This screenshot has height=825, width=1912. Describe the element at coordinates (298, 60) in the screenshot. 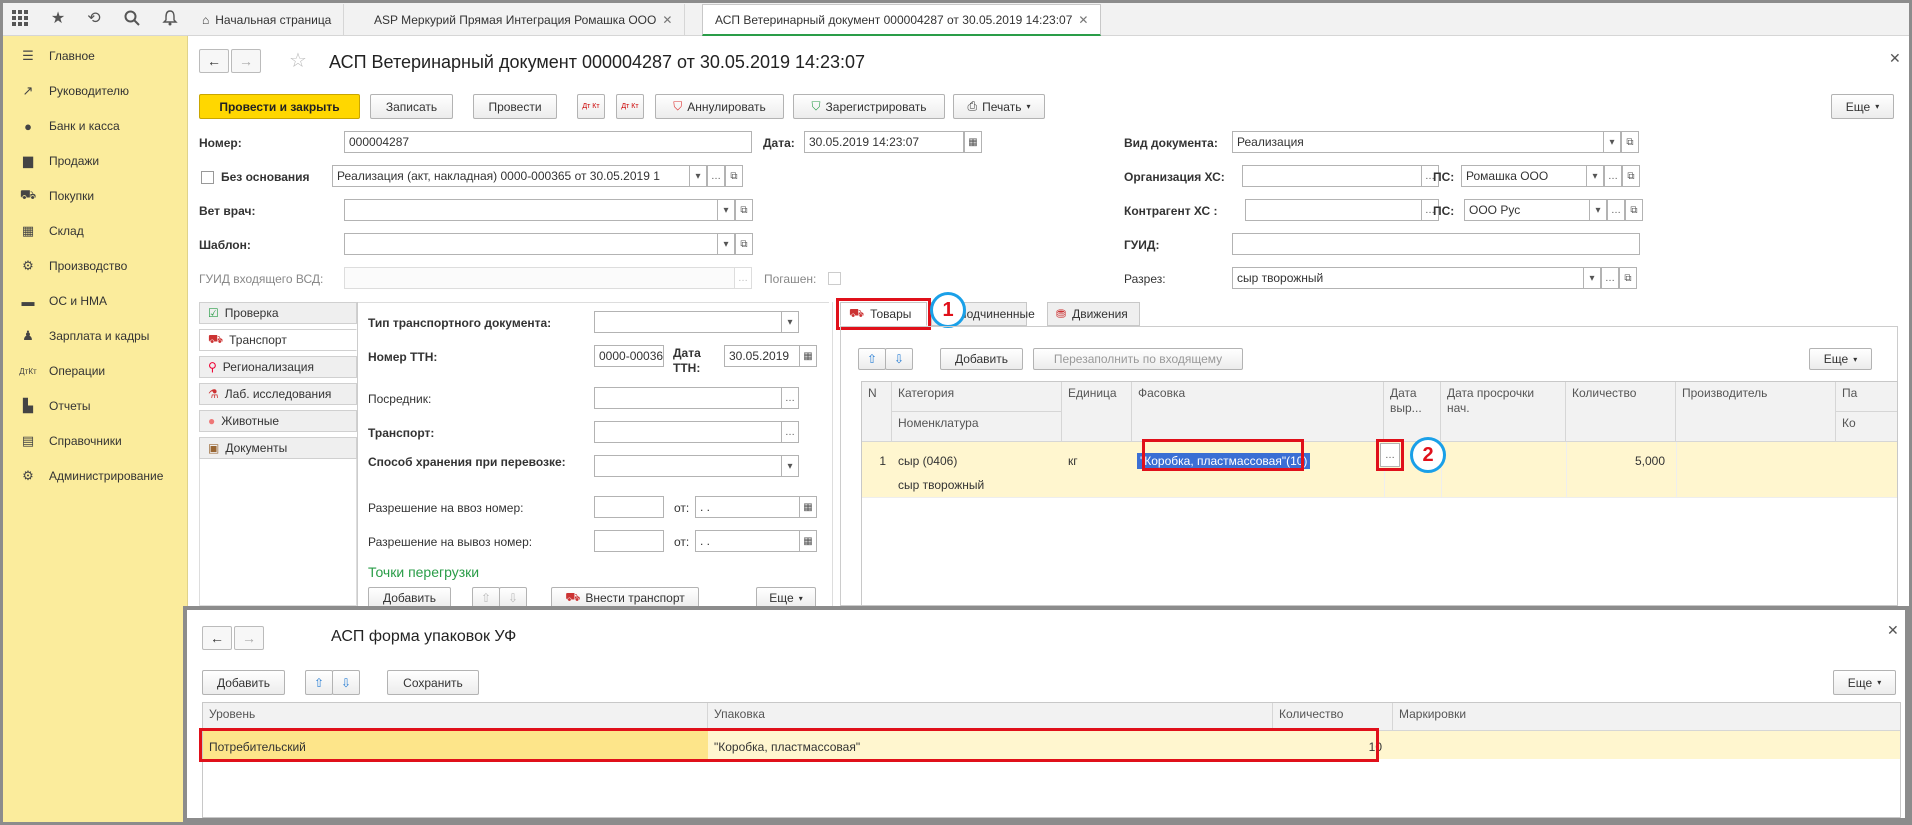

I see `favorite-star-icon: ☆` at that location.